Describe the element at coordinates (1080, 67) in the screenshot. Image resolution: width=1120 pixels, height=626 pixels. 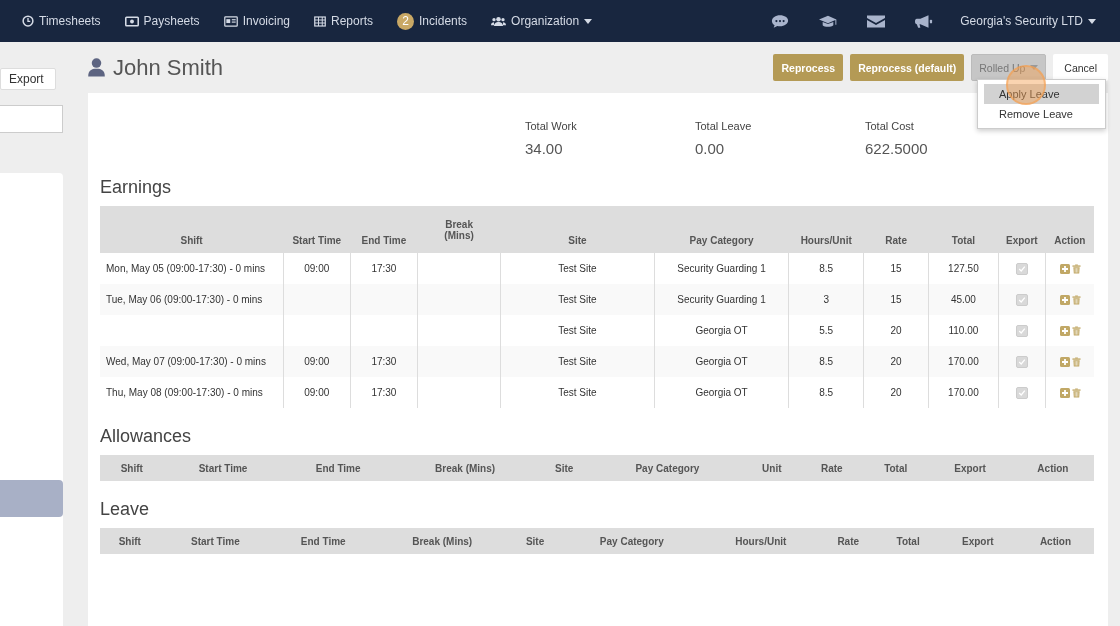
I see `action-button: Cancel` at that location.